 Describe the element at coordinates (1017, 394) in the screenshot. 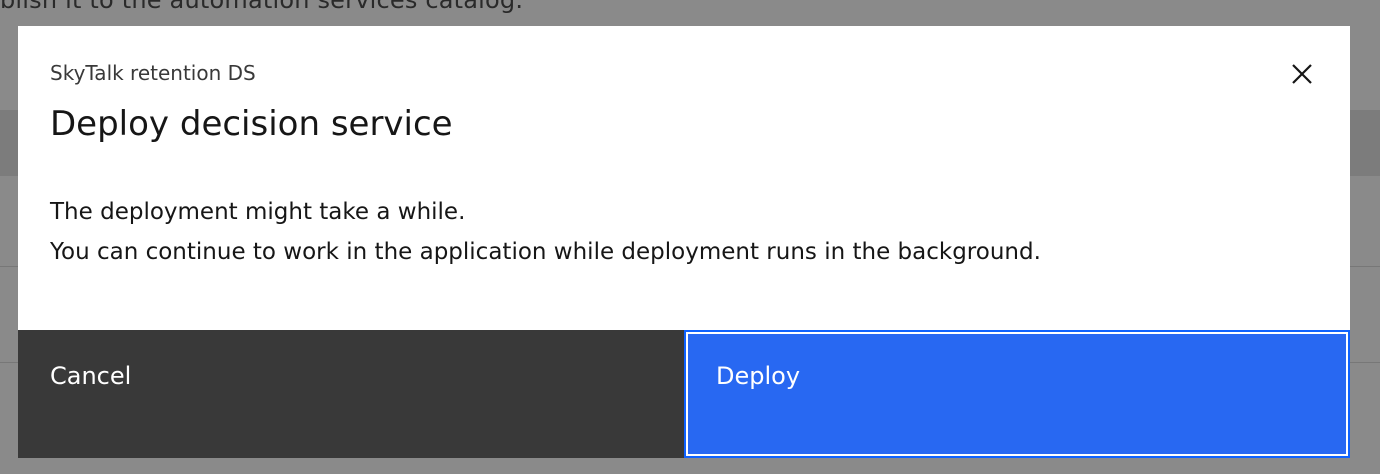

I see `deploy-button: Deploy` at that location.